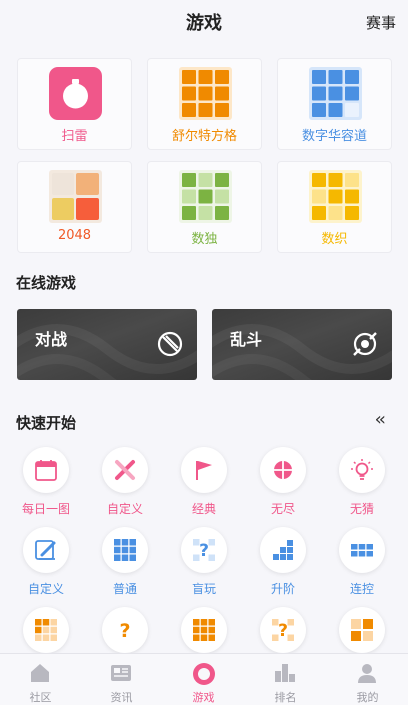  What do you see at coordinates (361, 509) in the screenshot?
I see `quick-item-label: 无猜` at bounding box center [361, 509].